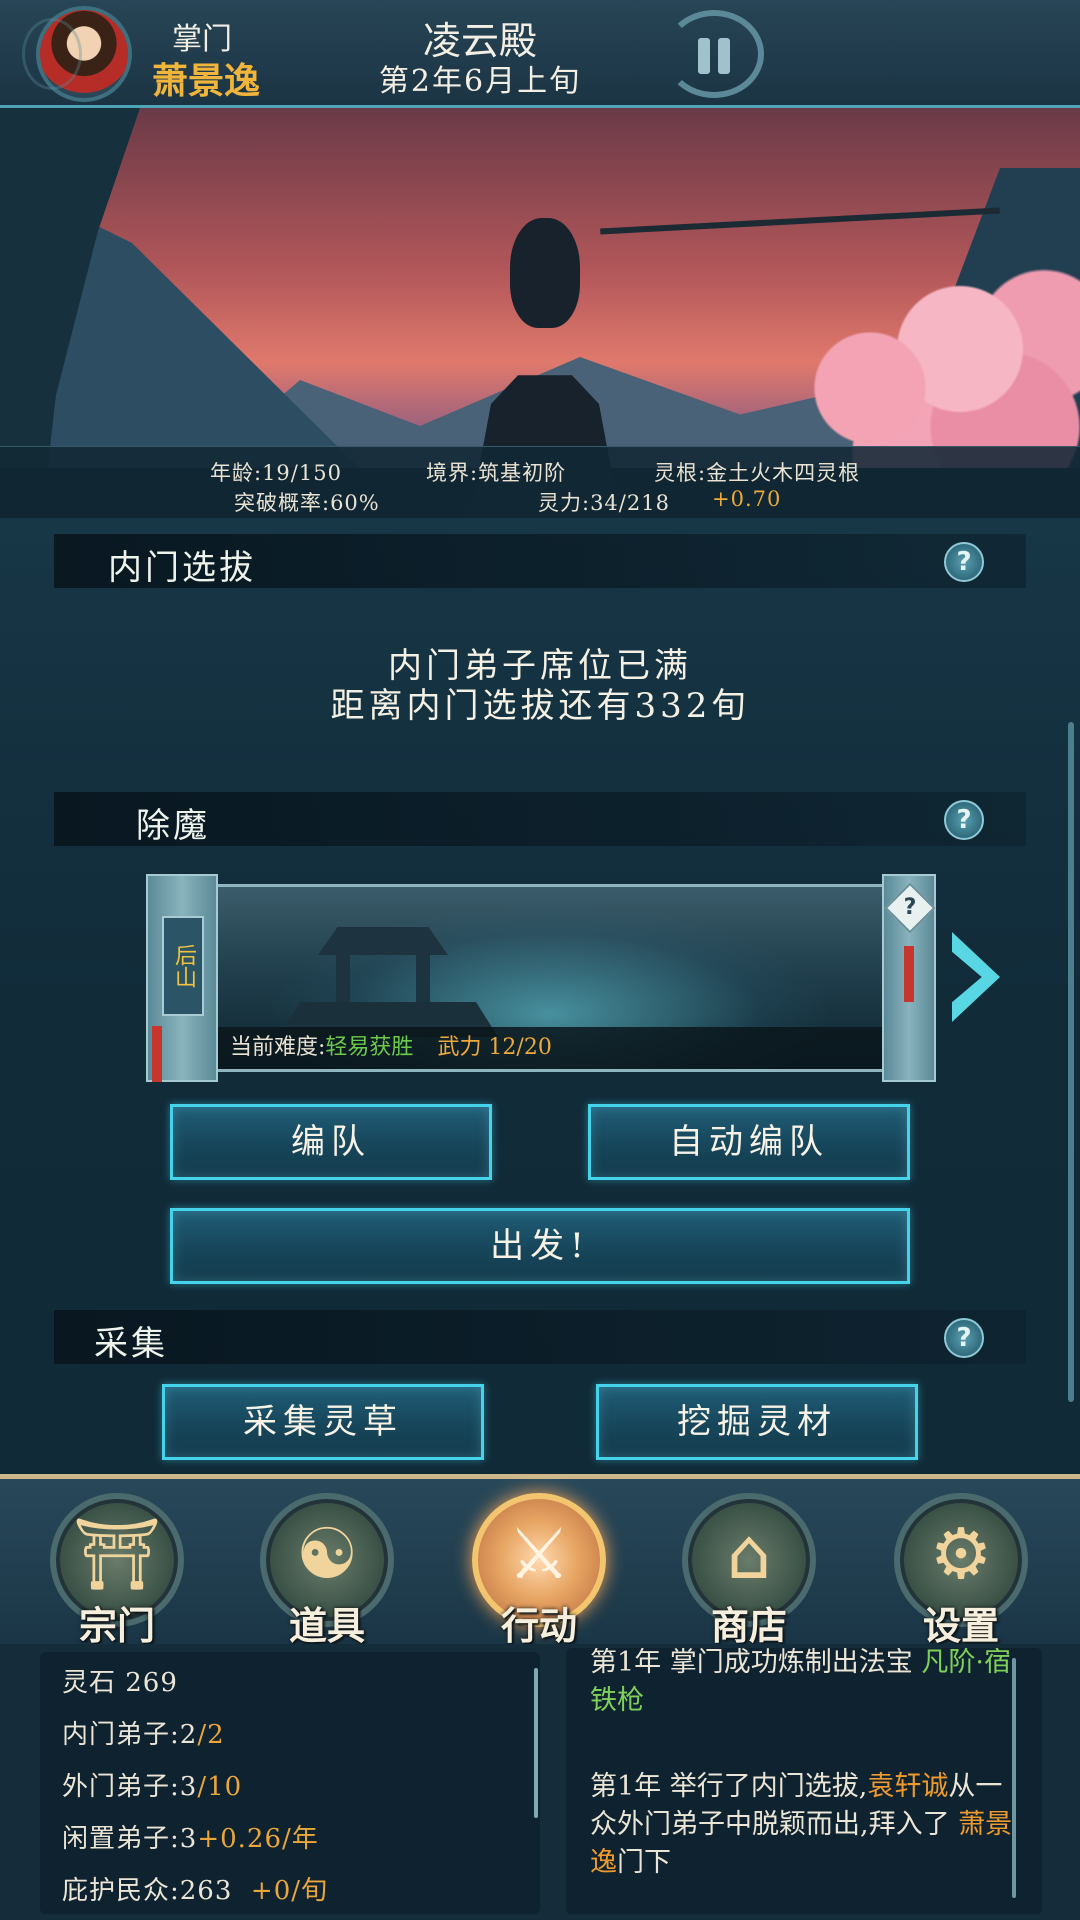  Describe the element at coordinates (749, 1554) in the screenshot. I see `shop-icon: ⌂` at that location.